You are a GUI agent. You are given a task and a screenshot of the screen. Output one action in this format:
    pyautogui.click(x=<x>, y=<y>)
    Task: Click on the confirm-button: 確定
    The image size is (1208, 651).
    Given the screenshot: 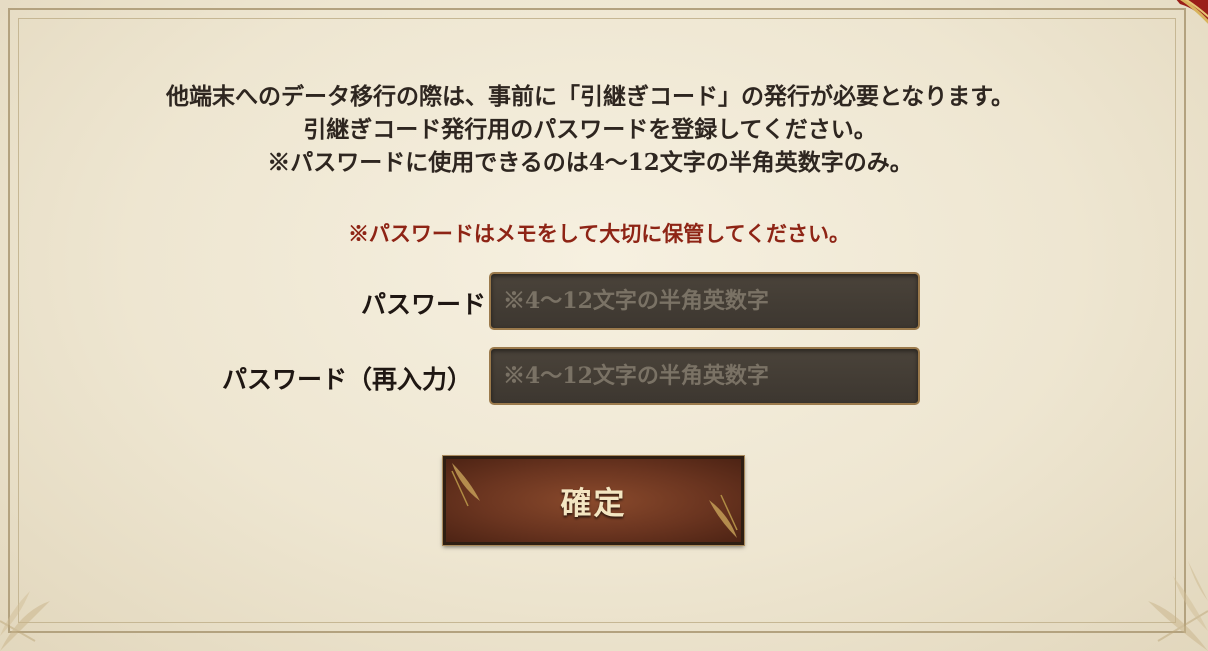 What is the action you would take?
    pyautogui.click(x=593, y=500)
    